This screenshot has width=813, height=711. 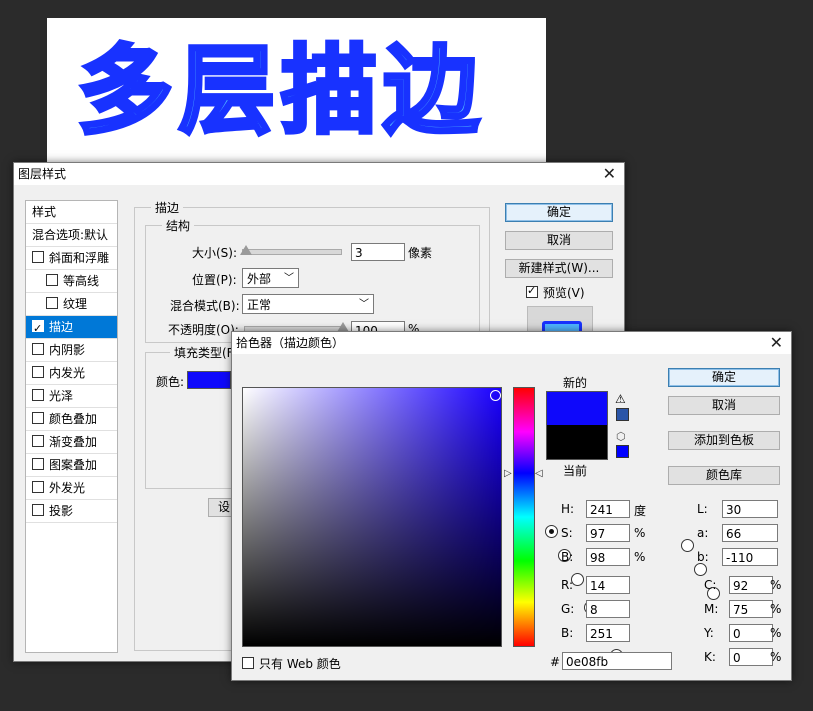 What do you see at coordinates (71, 212) in the screenshot?
I see `style-list-header: 样式` at bounding box center [71, 212].